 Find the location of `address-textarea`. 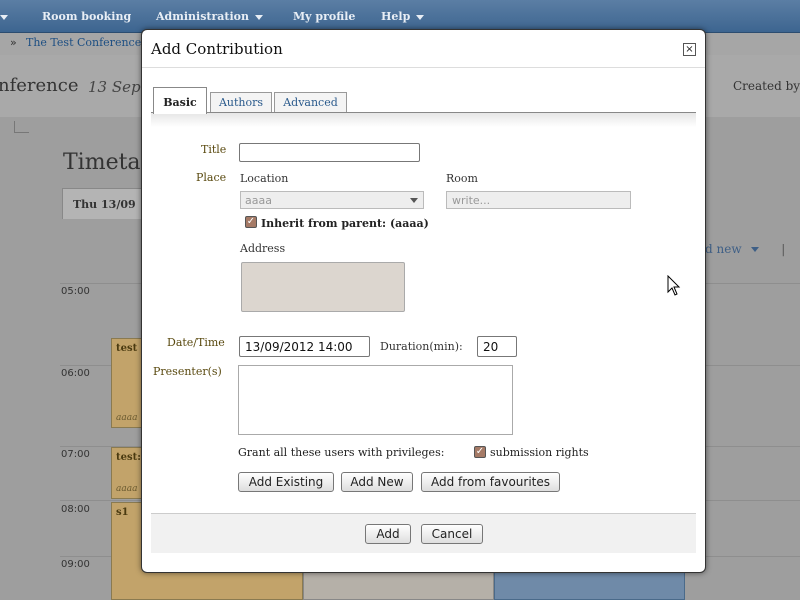

address-textarea is located at coordinates (323, 287).